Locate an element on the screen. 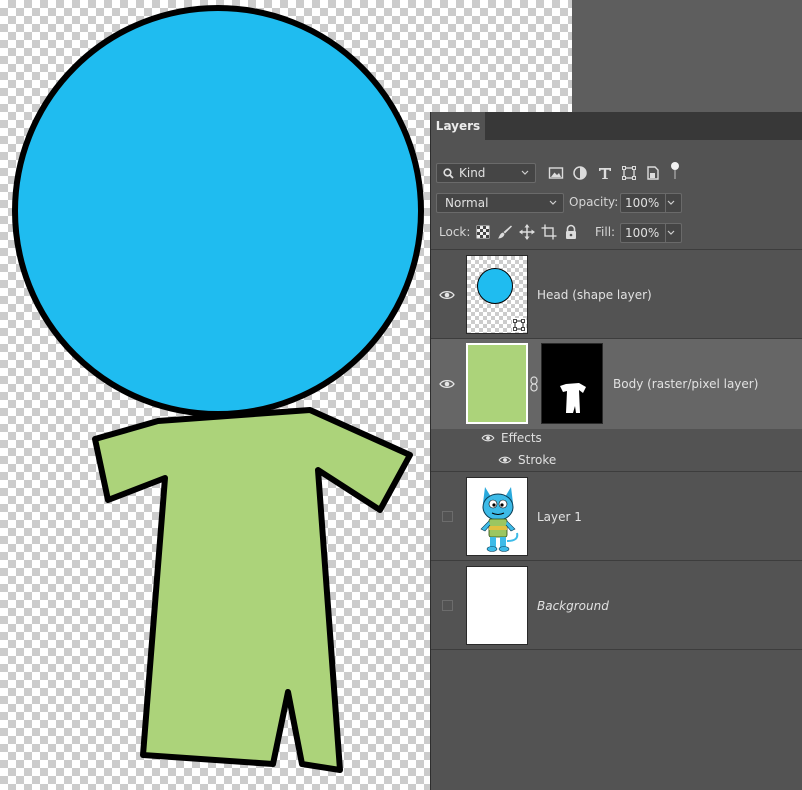 This screenshot has height=790, width=802. lock-all-icon is located at coordinates (571, 232).